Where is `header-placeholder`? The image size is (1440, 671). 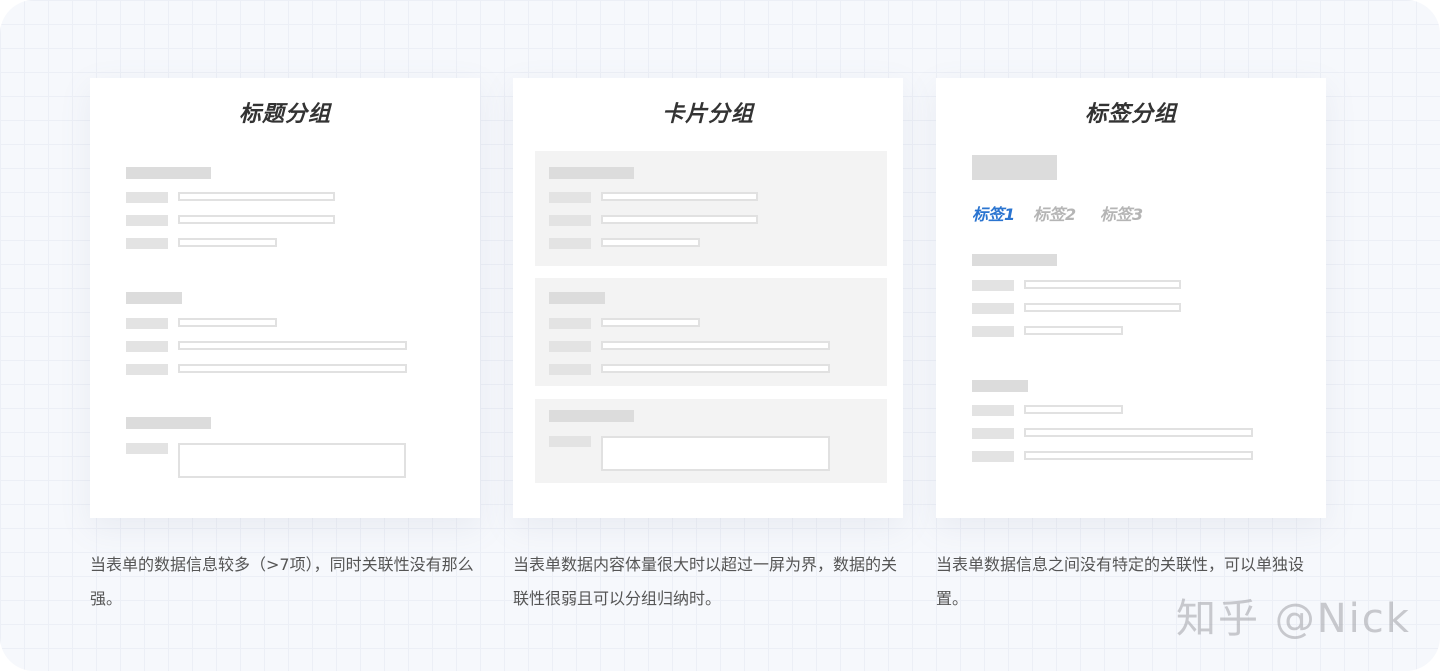
header-placeholder is located at coordinates (1014, 167).